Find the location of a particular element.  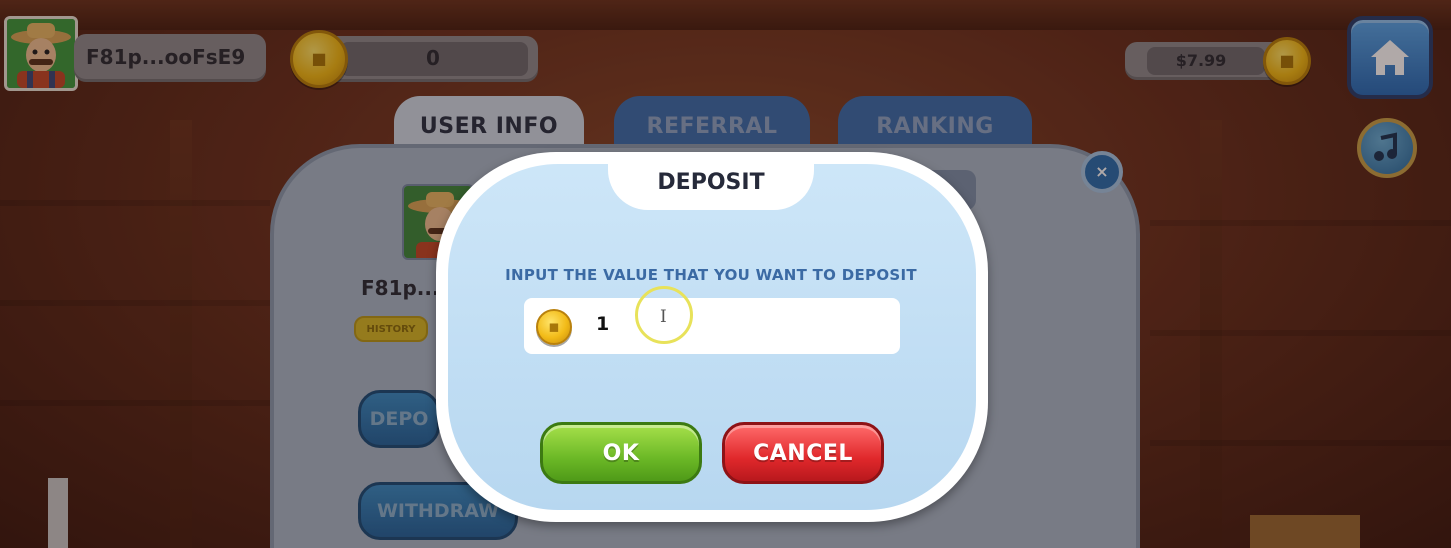

text-cursor-icon: I is located at coordinates (663, 317).